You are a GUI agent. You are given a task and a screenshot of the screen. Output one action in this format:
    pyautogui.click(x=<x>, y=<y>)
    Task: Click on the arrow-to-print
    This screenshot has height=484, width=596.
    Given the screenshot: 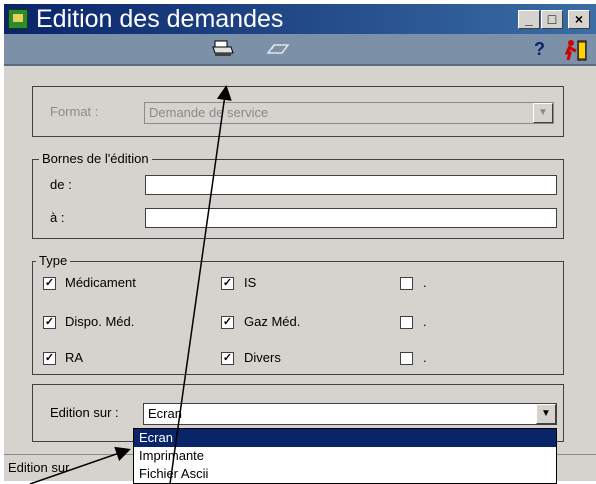 What is the action you would take?
    pyautogui.click(x=200, y=284)
    